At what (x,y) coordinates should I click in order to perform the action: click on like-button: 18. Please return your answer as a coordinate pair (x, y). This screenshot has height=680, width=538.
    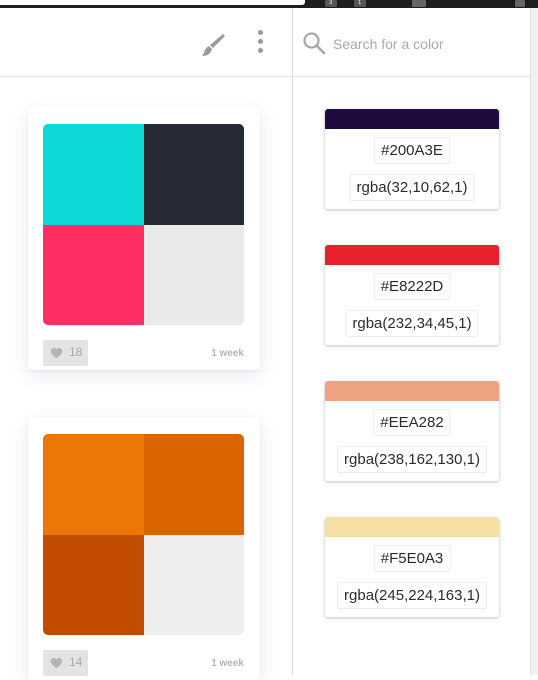
    Looking at the image, I should click on (65, 353).